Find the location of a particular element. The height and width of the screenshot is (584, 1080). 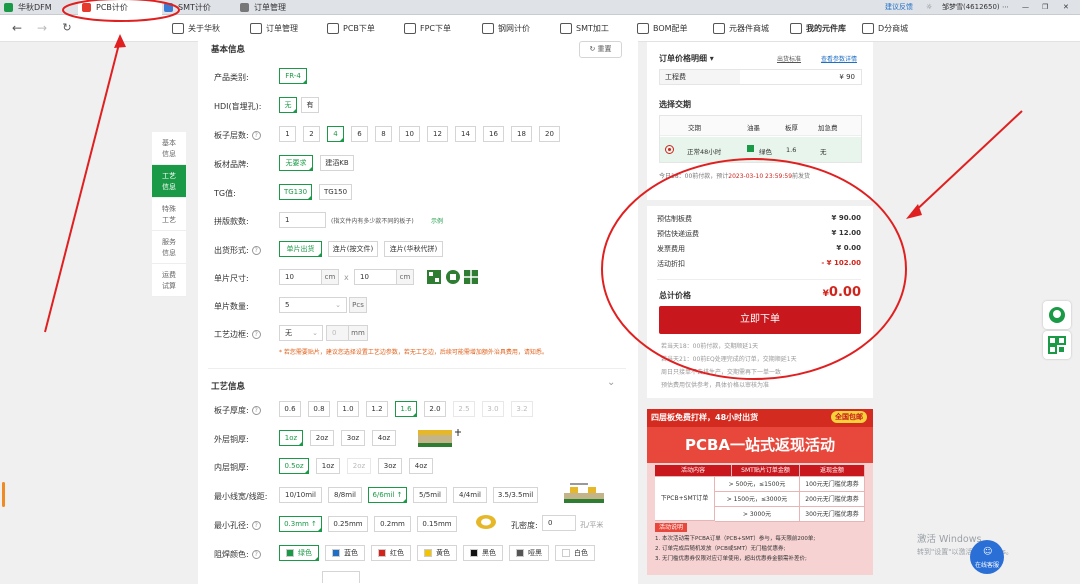

collapse-chevron-icon: ⌄ is located at coordinates (611, 382).